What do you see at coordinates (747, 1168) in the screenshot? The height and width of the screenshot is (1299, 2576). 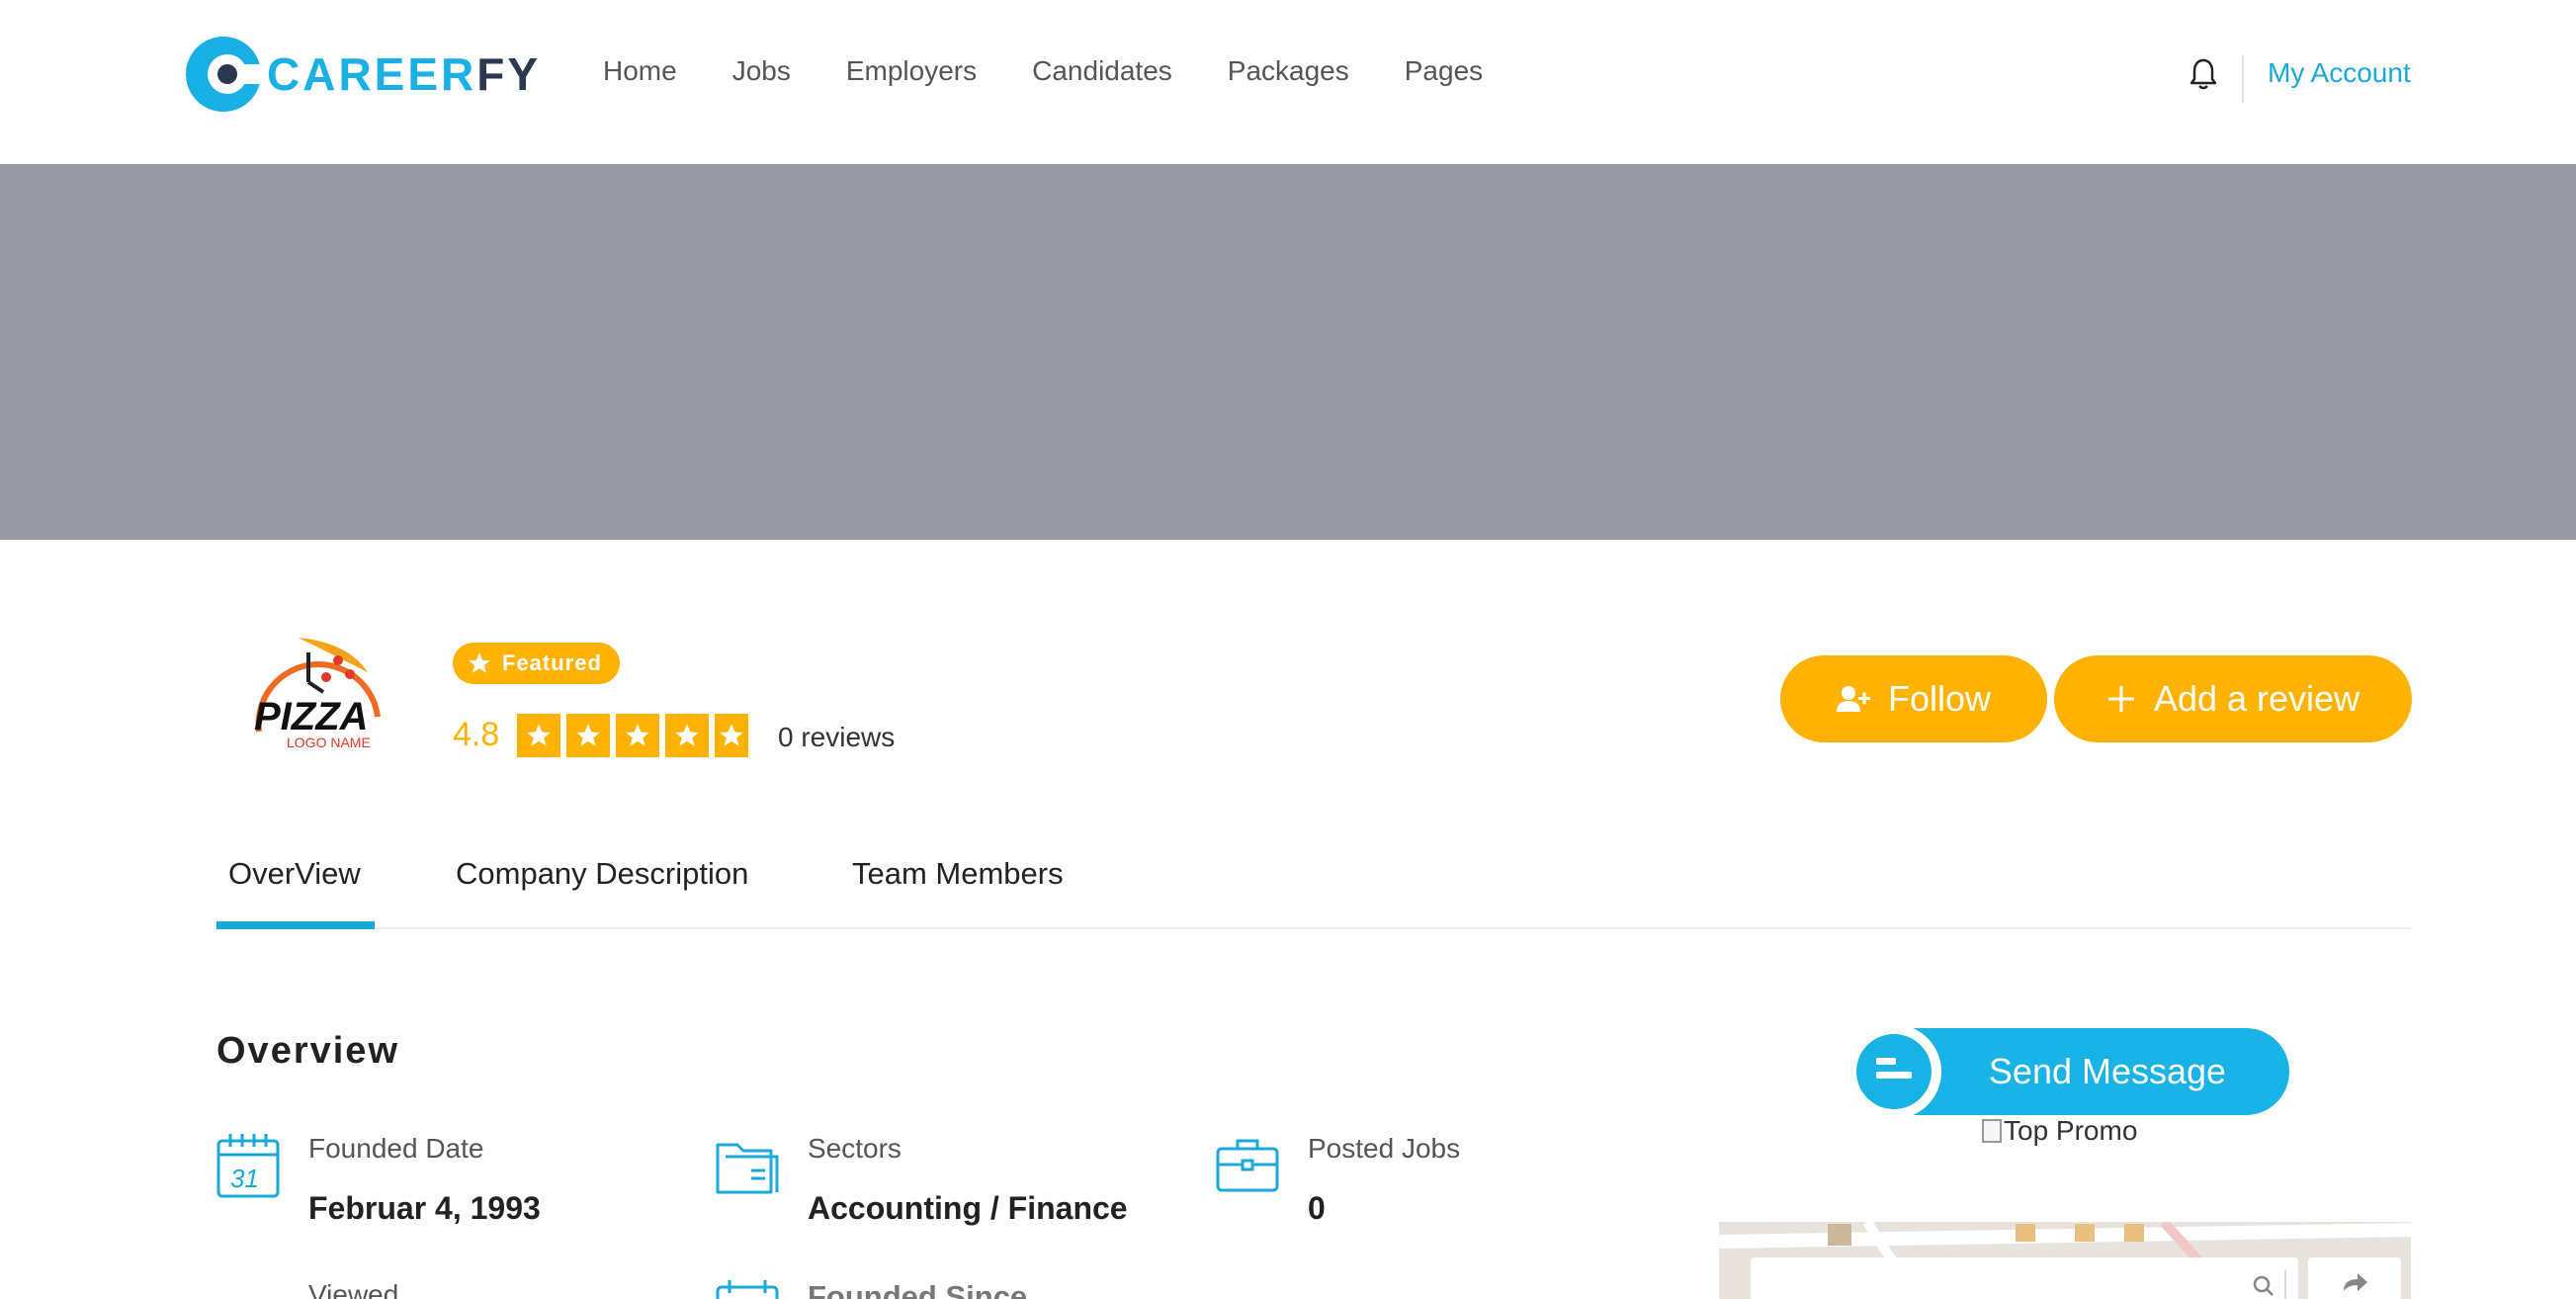 I see `folder-icon` at bounding box center [747, 1168].